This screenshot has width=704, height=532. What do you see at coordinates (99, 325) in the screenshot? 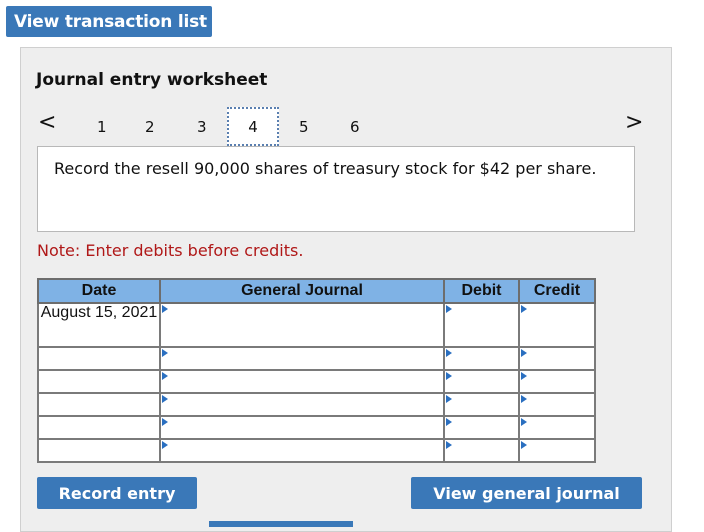
I see `date-cell: August 15, 2021` at bounding box center [99, 325].